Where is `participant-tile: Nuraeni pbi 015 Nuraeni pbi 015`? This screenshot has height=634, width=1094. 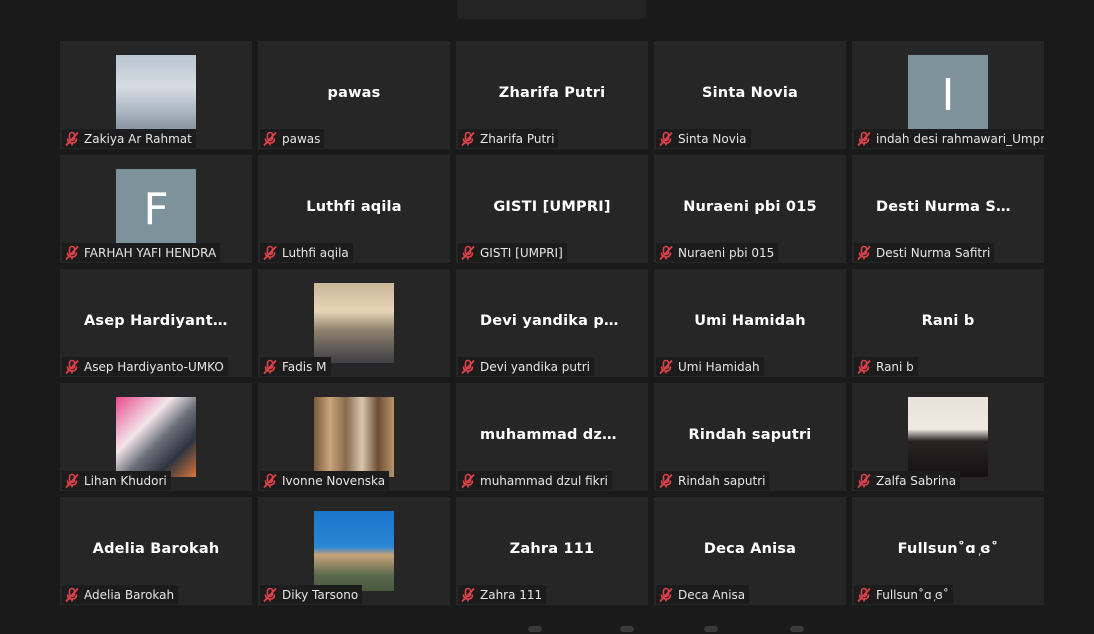
participant-tile: Nuraeni pbi 015 Nuraeni pbi 015 is located at coordinates (750, 209).